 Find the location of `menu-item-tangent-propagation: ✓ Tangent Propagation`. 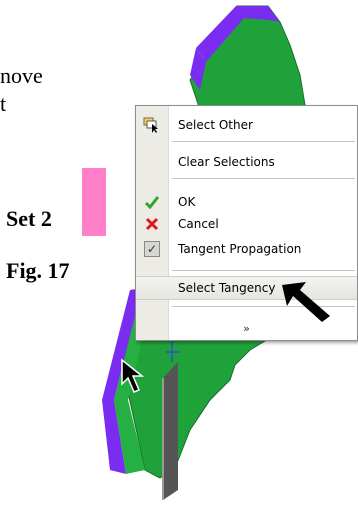

menu-item-tangent-propagation: ✓ Tangent Propagation is located at coordinates (246, 249).